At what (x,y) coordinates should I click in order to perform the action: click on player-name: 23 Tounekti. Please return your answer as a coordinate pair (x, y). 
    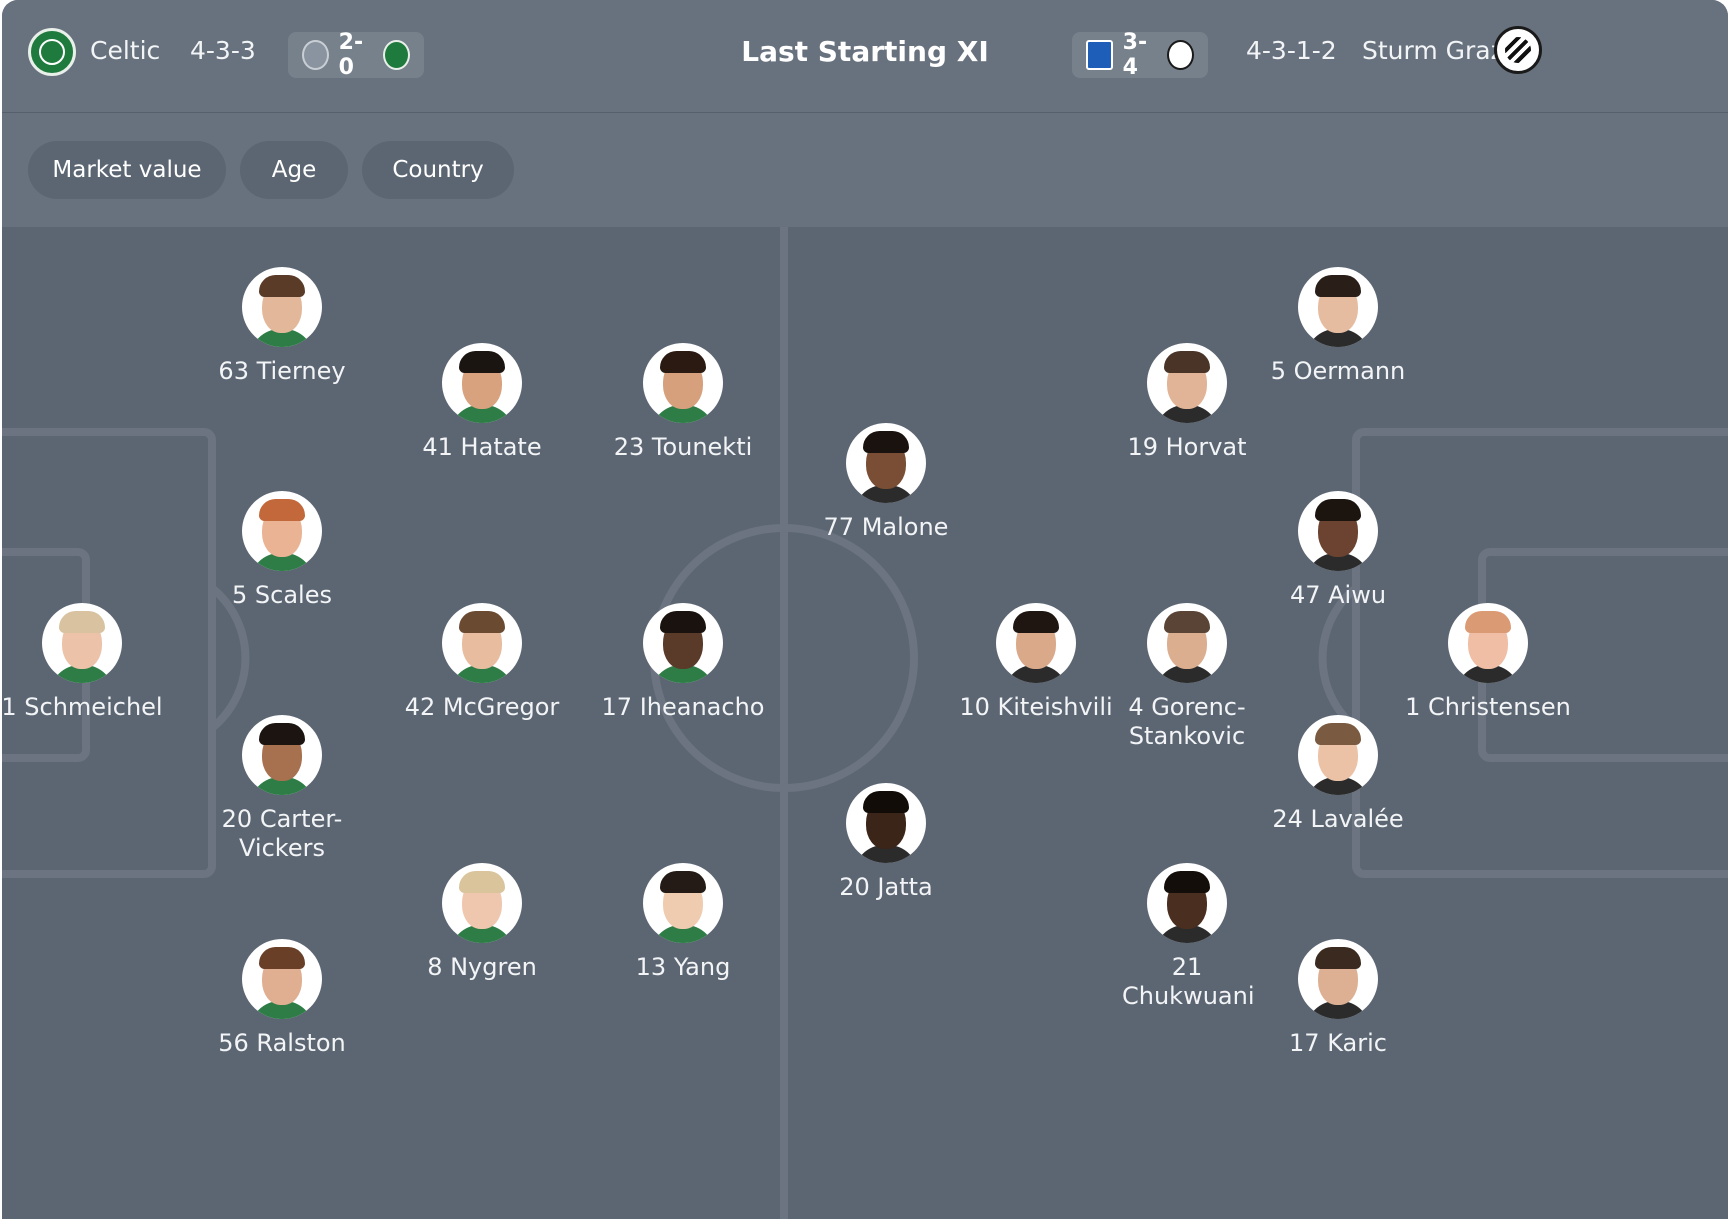
    Looking at the image, I should click on (683, 447).